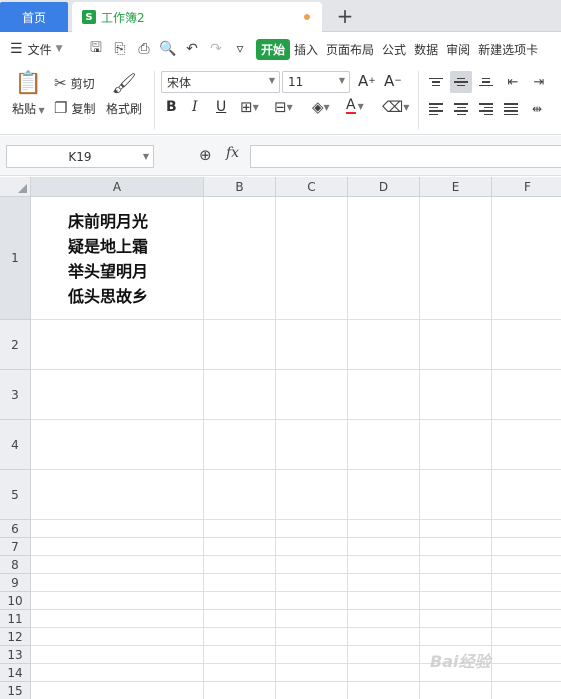 This screenshot has width=561, height=699. Describe the element at coordinates (205, 155) in the screenshot. I see `zoom-icon: ⊕` at that location.